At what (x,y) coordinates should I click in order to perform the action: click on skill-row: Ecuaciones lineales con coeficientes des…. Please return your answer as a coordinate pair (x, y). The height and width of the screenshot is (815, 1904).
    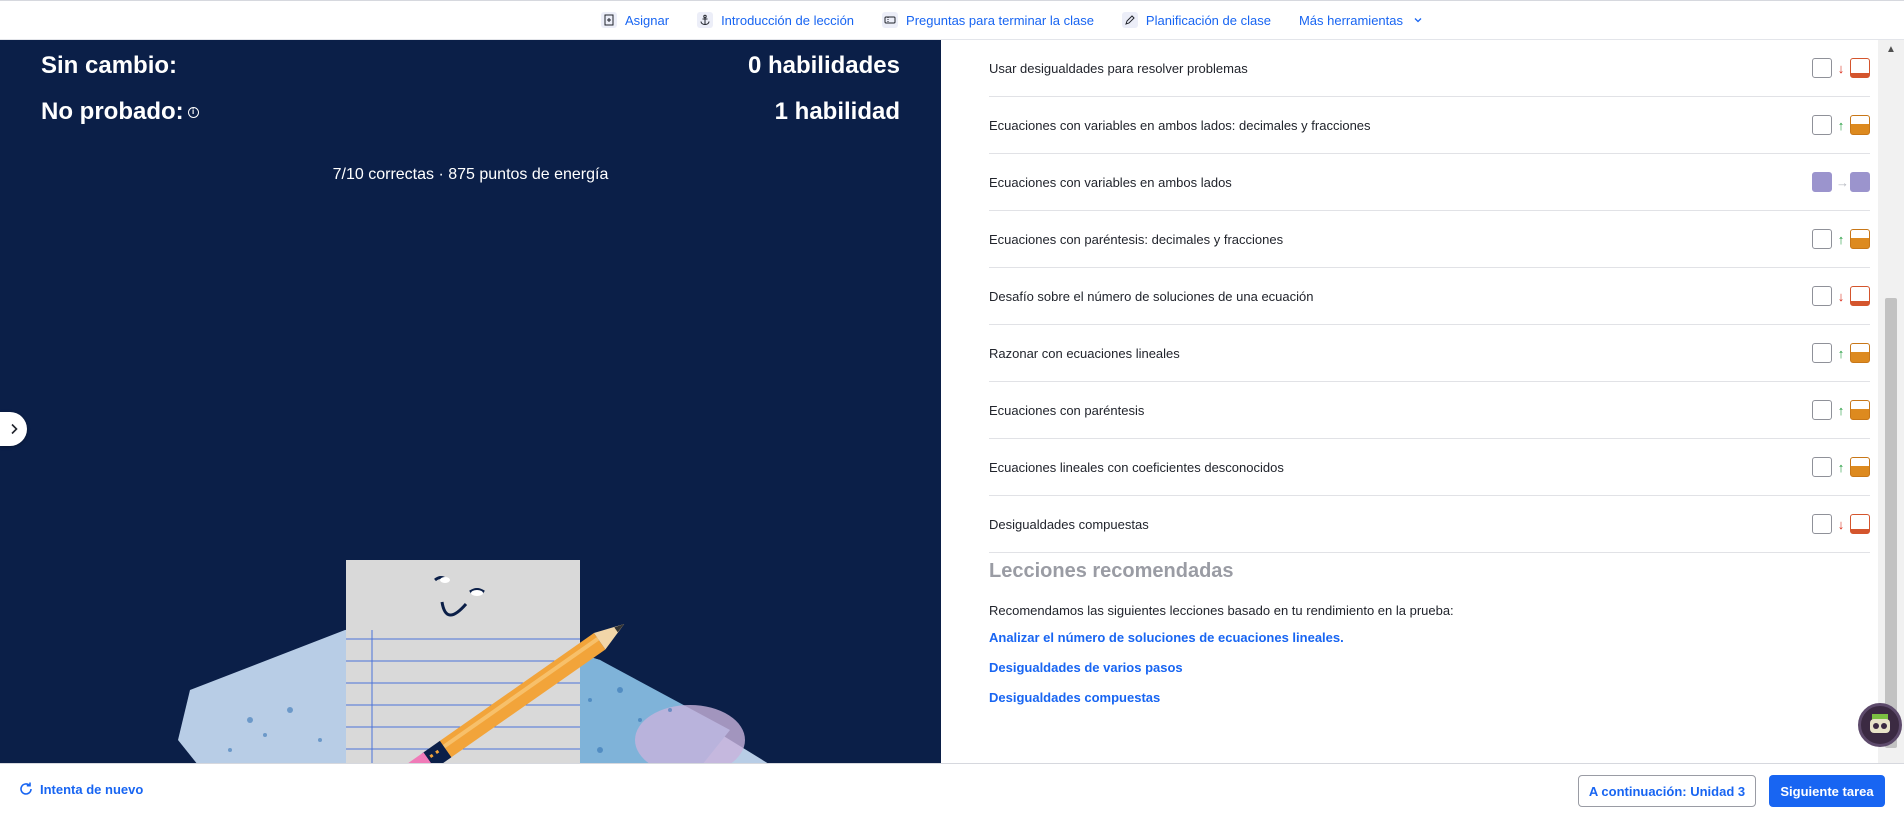
    Looking at the image, I should click on (1429, 467).